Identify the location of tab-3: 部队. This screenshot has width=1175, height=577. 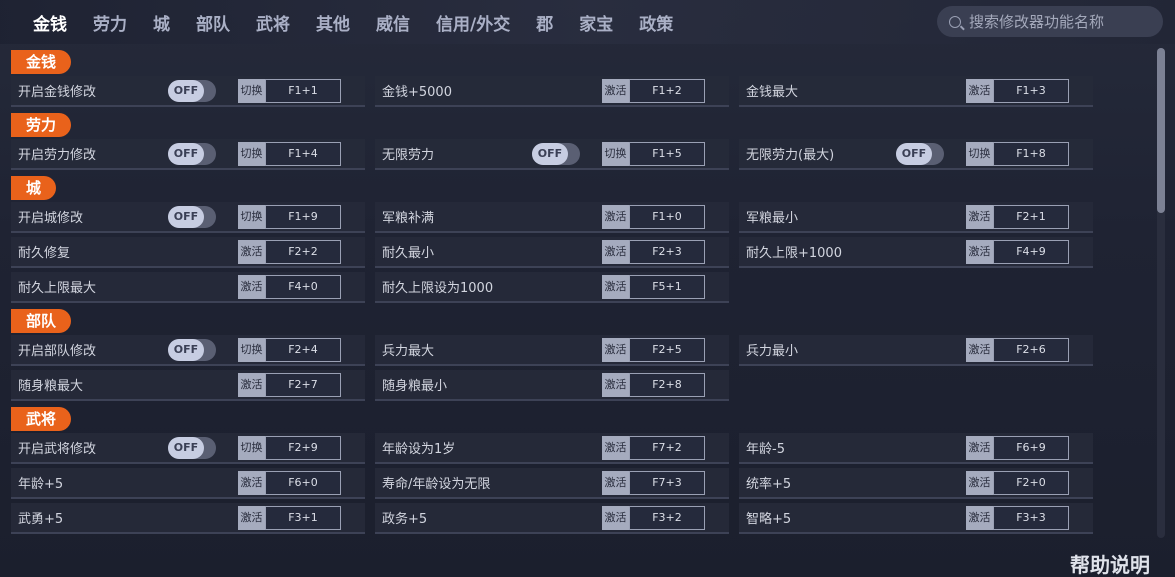
(213, 22).